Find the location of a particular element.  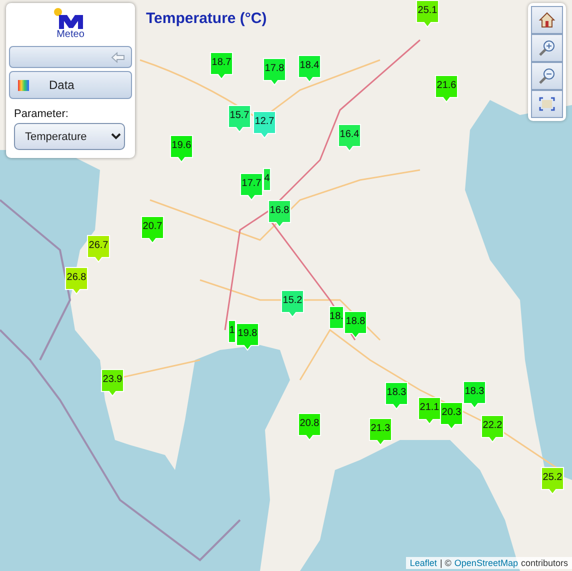

home-button is located at coordinates (547, 20).